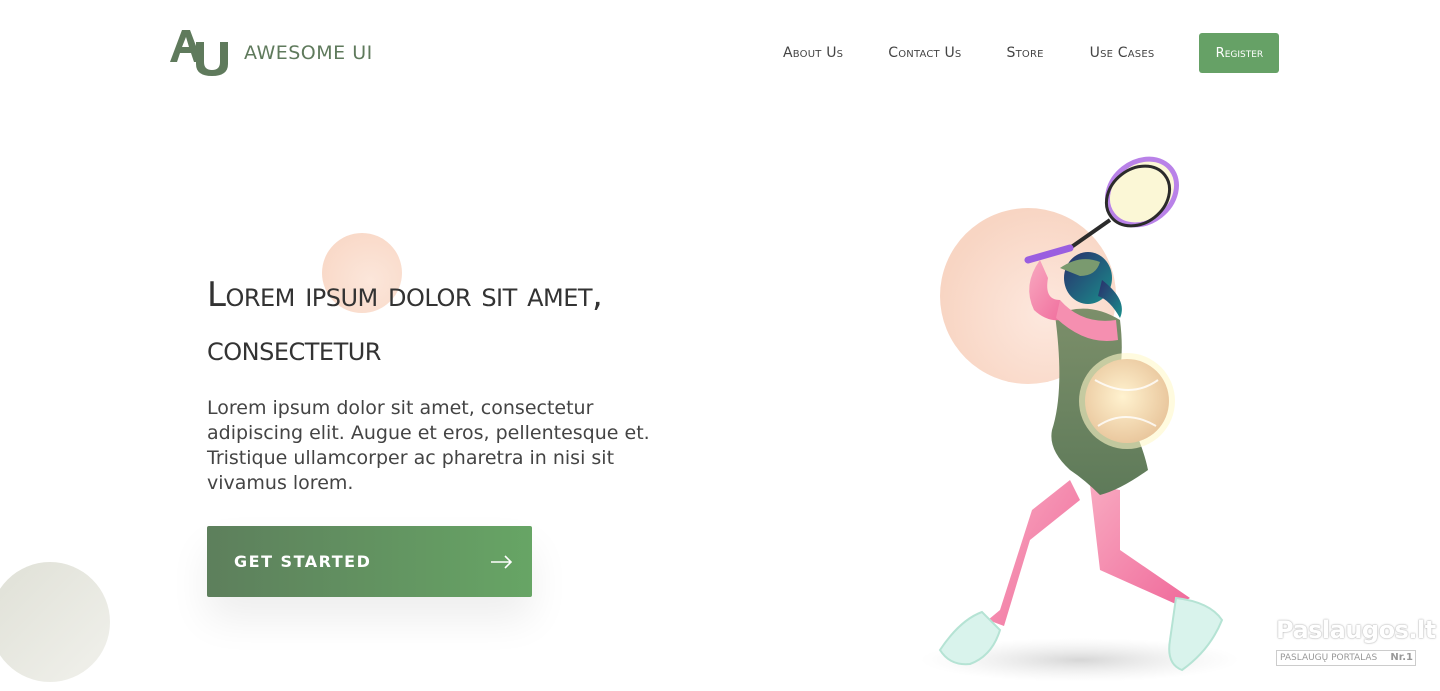  I want to click on get-started-button: GET STARTED, so click(369, 561).